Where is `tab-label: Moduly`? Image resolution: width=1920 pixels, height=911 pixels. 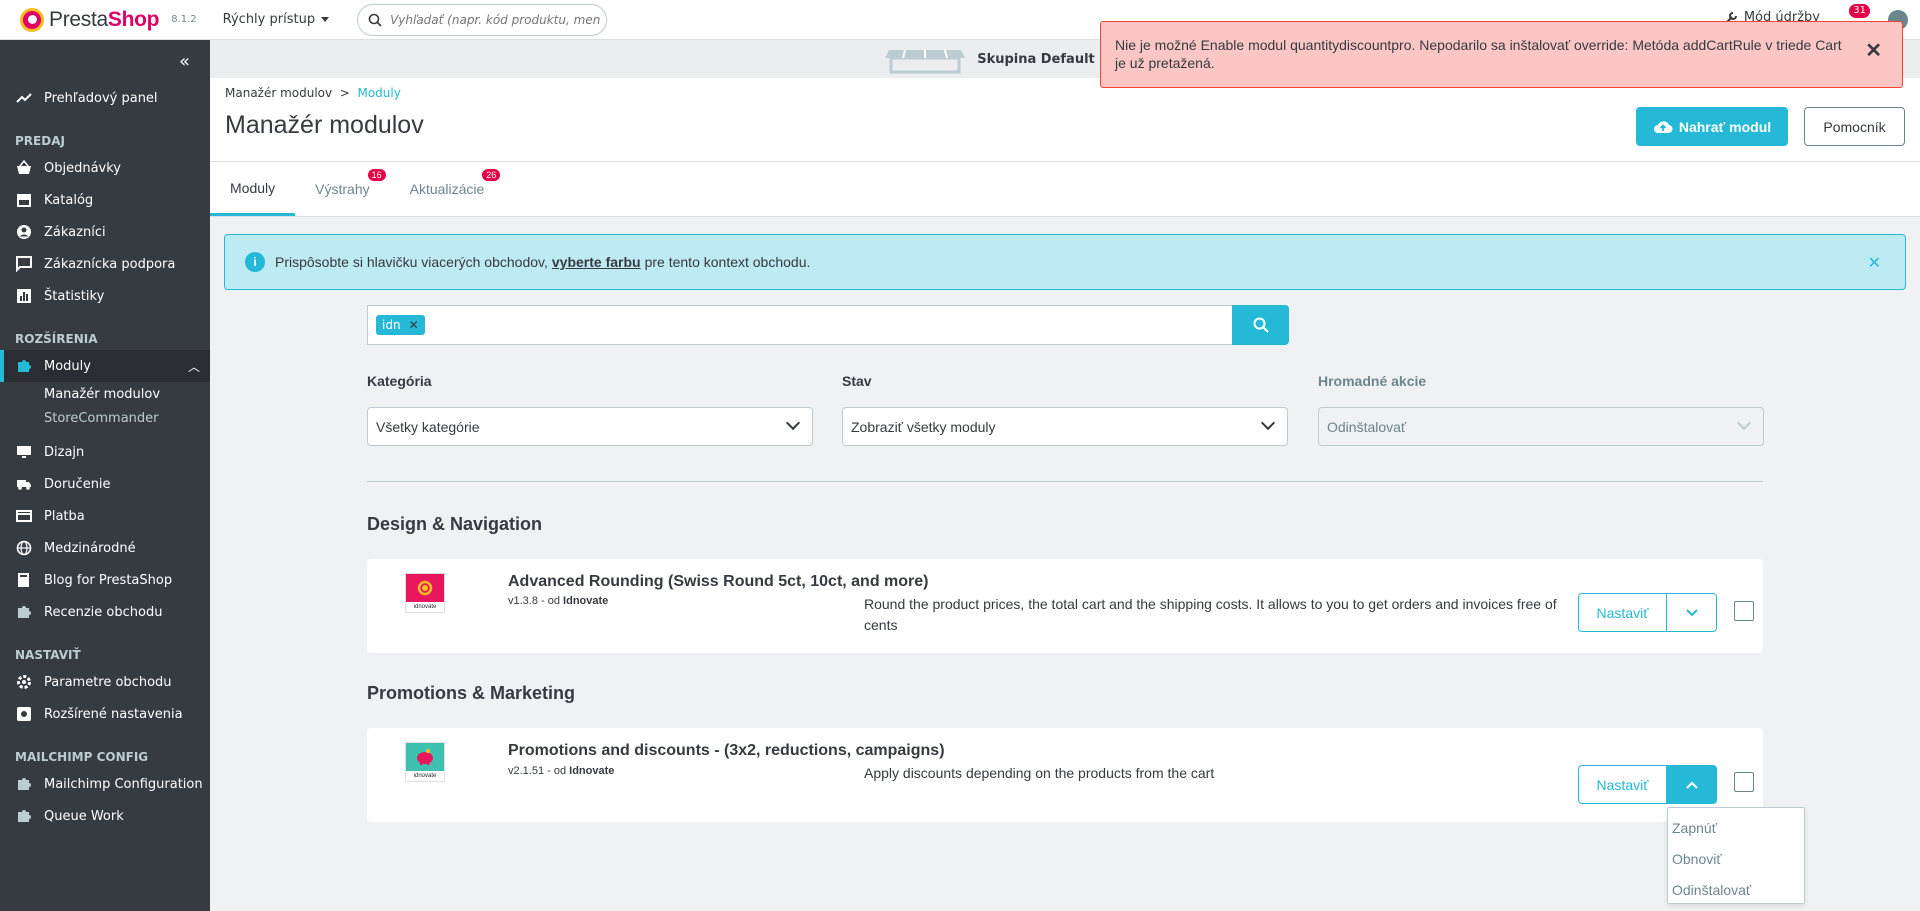
tab-label: Moduly is located at coordinates (253, 187).